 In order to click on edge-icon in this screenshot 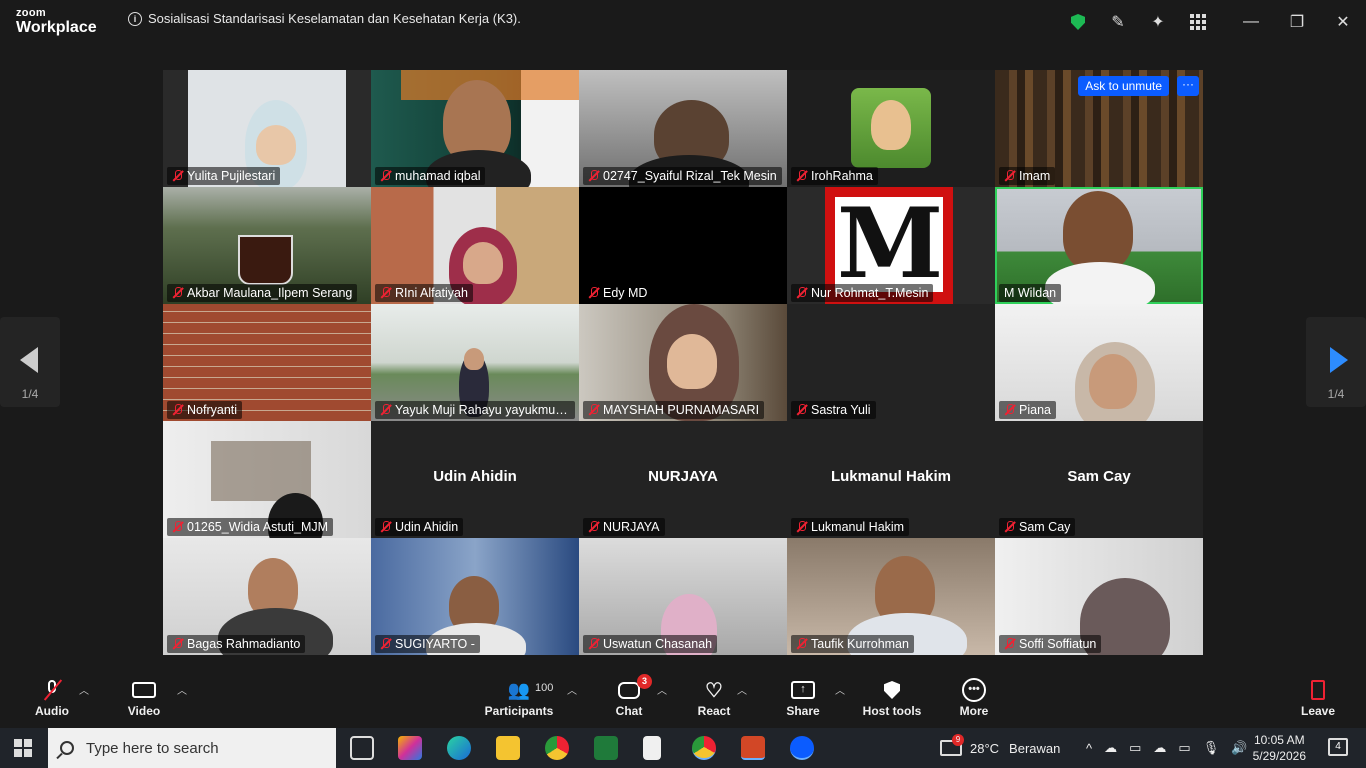, I will do `click(459, 748)`.